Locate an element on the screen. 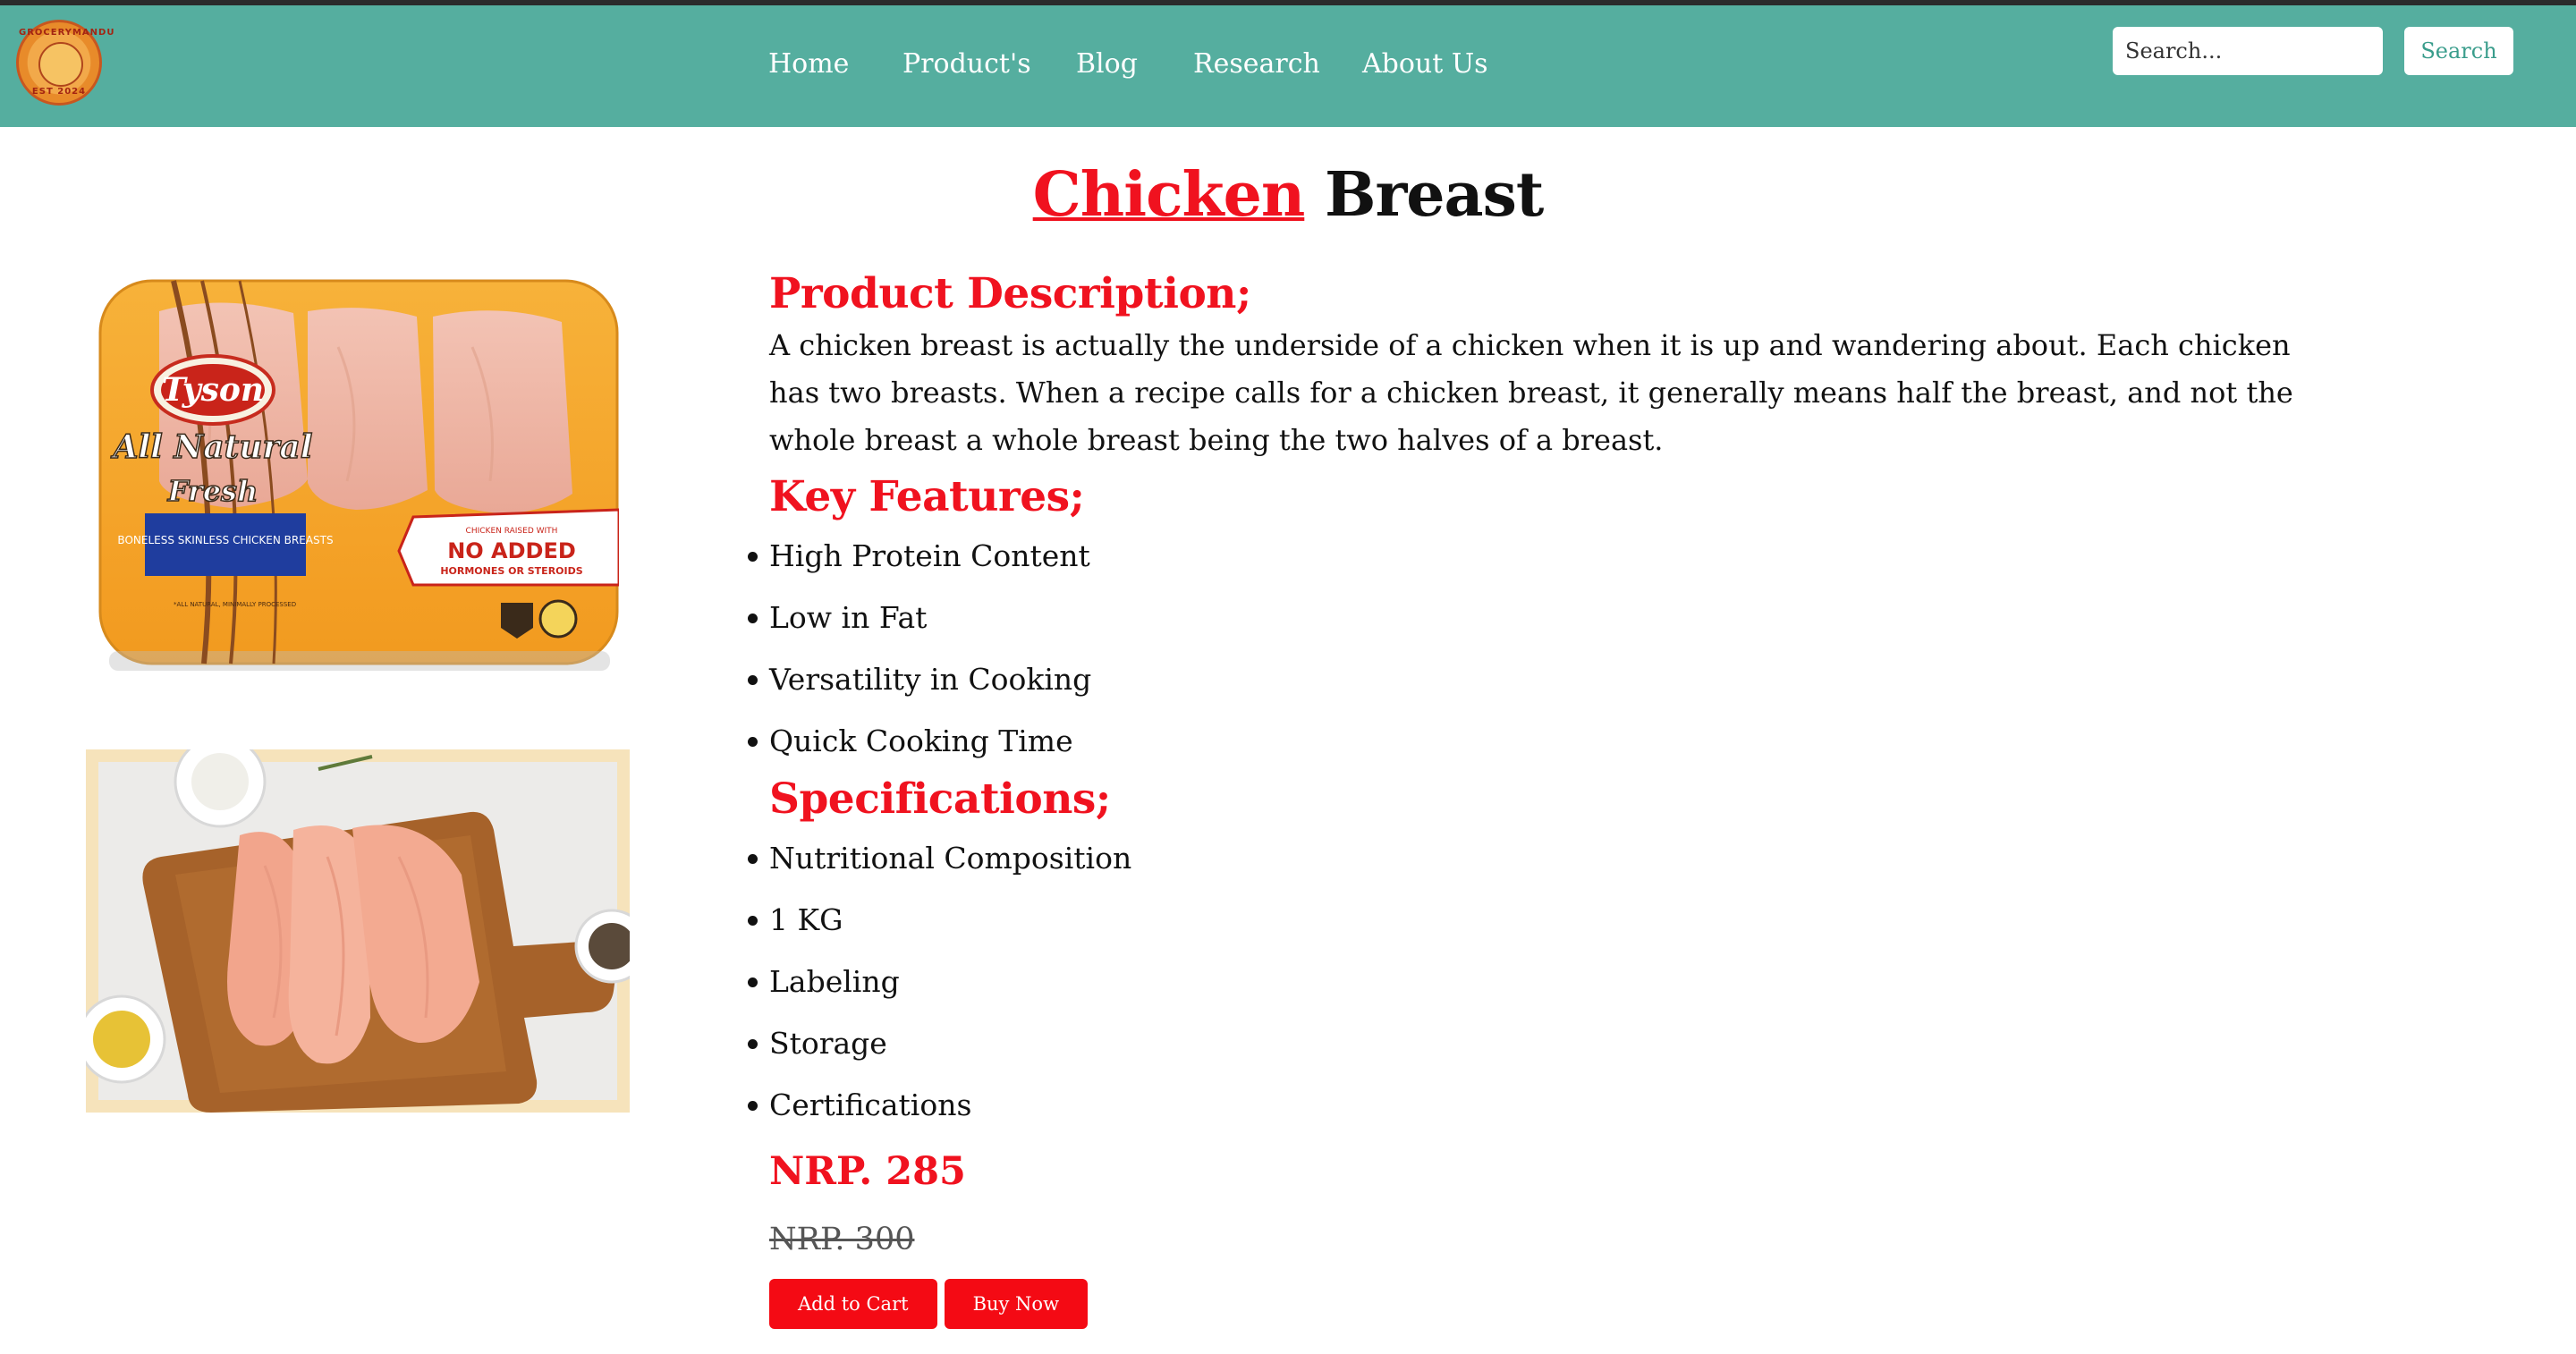 This screenshot has height=1354, width=2576. search-button: Search is located at coordinates (2458, 51).